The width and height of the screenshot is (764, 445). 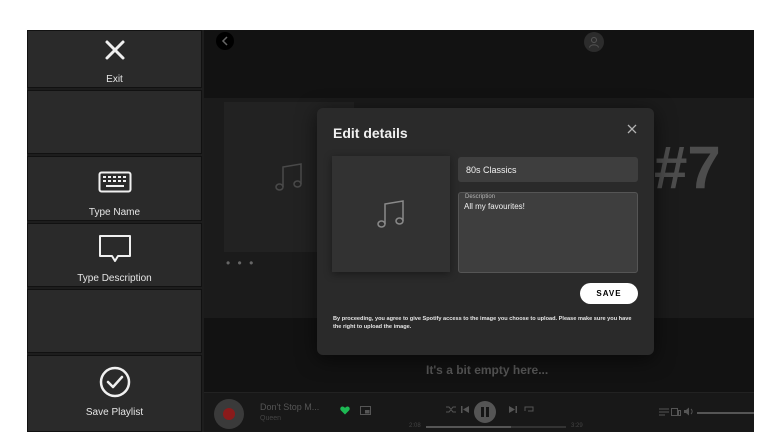 What do you see at coordinates (725, 413) in the screenshot?
I see `volume-slider` at bounding box center [725, 413].